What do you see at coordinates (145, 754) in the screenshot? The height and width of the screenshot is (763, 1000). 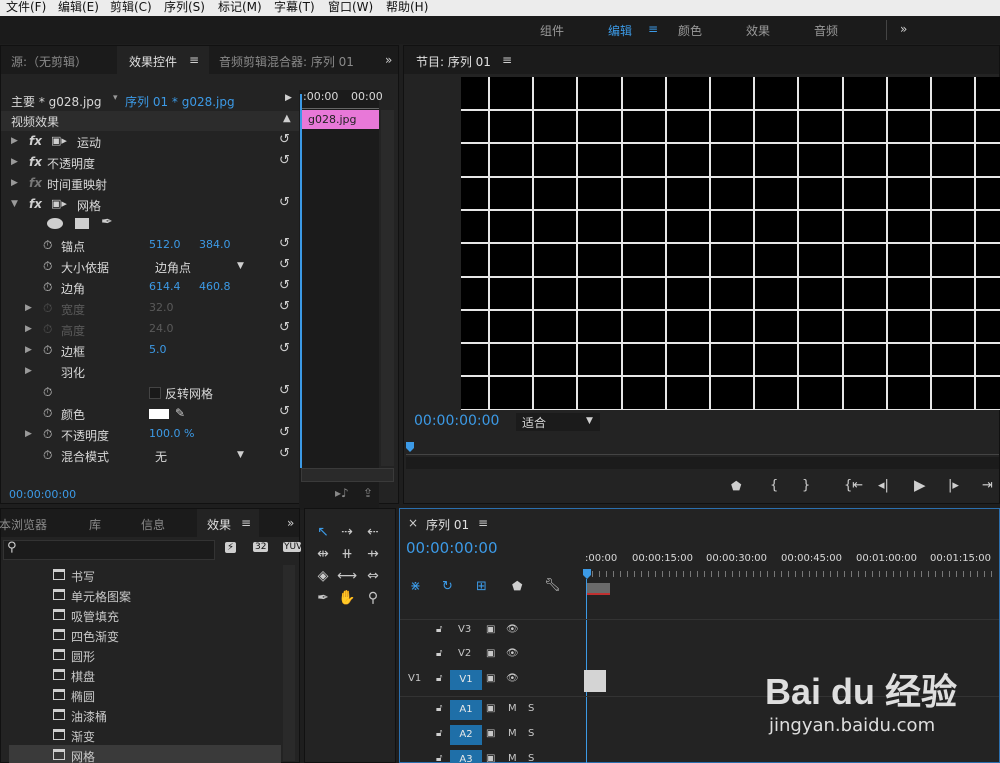 I see `list-item-selected: 网格` at bounding box center [145, 754].